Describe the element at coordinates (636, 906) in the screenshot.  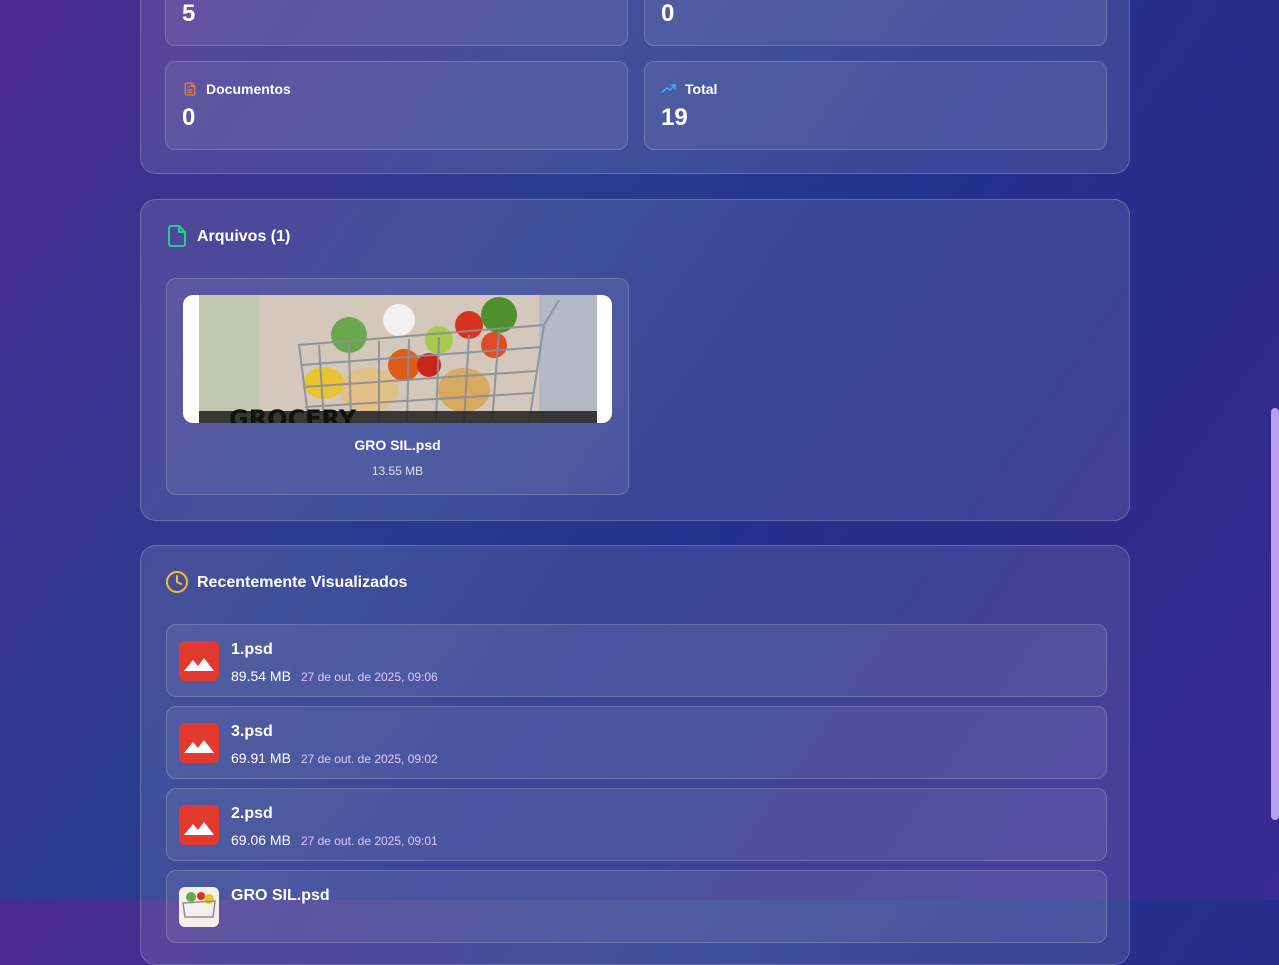
I see `recent-item: GRO SIL.psd` at that location.